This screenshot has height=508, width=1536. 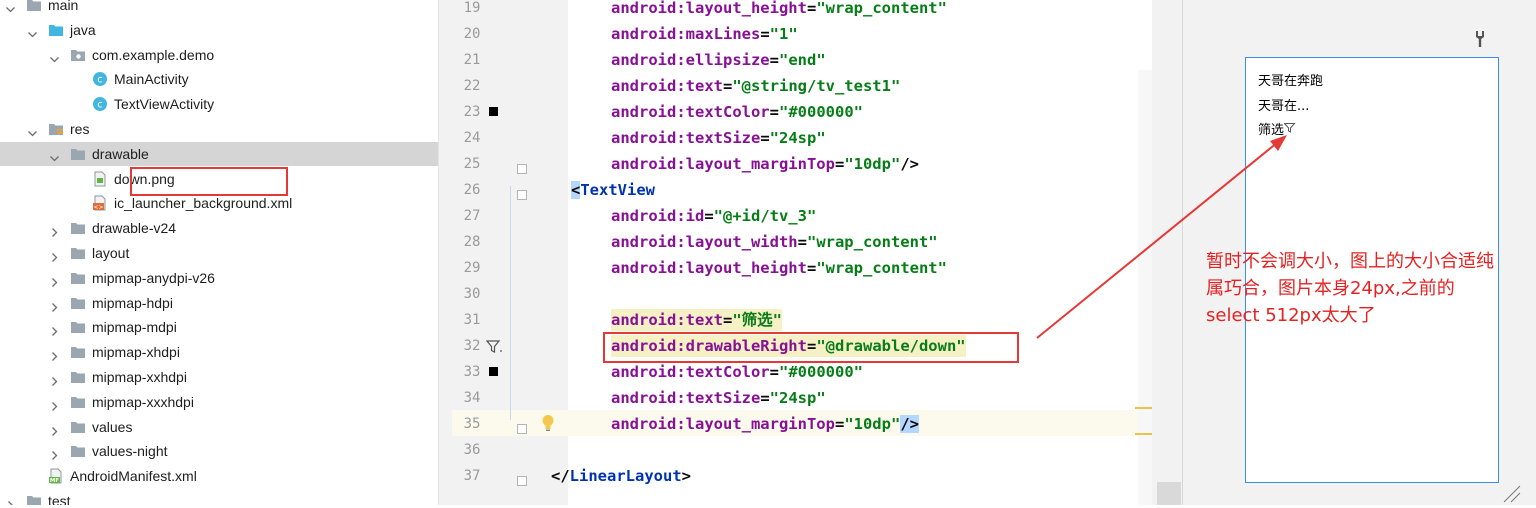 I want to click on annotation-note-line-3: select 512px太大了, so click(x=1291, y=315).